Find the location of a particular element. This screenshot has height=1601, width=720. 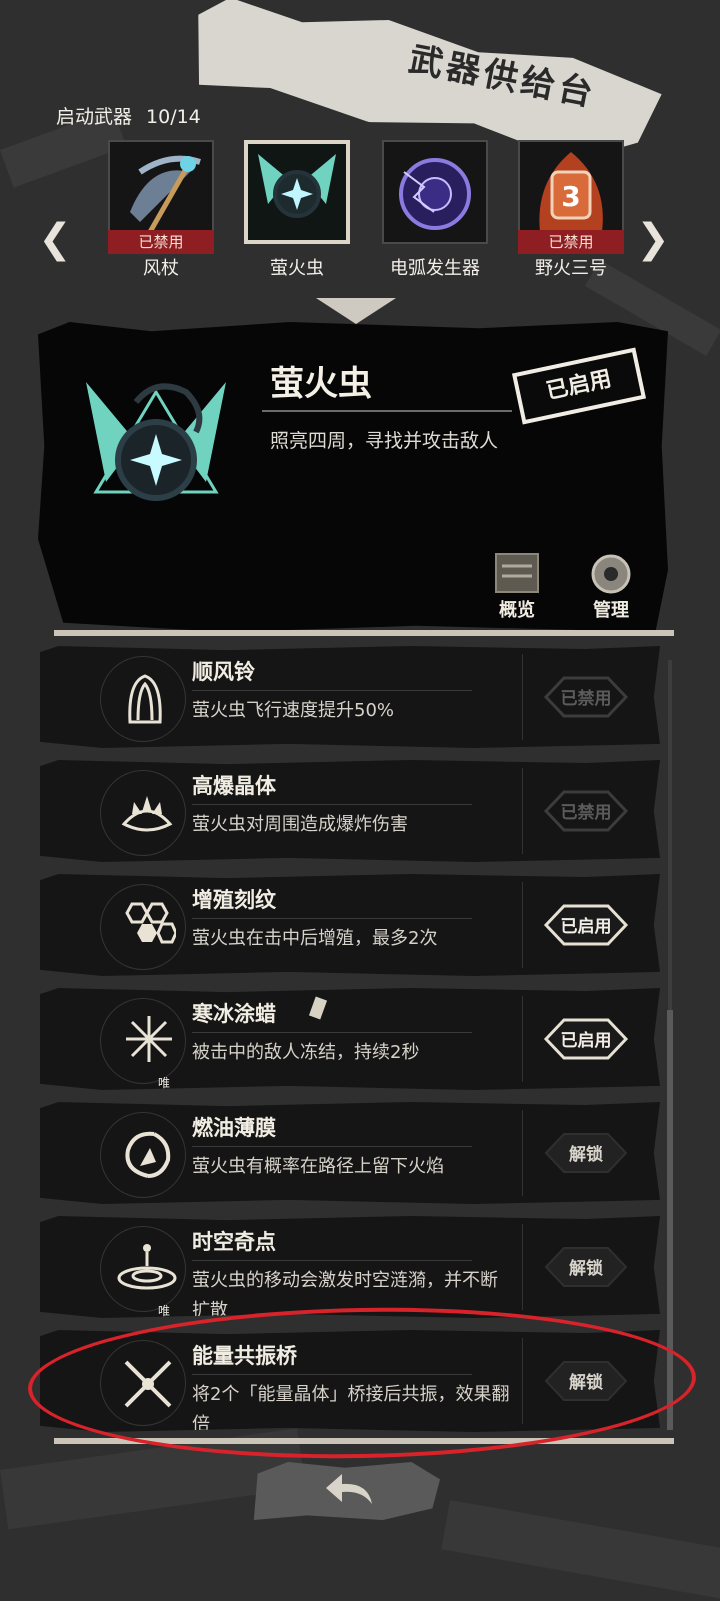

gear-icon is located at coordinates (611, 574).